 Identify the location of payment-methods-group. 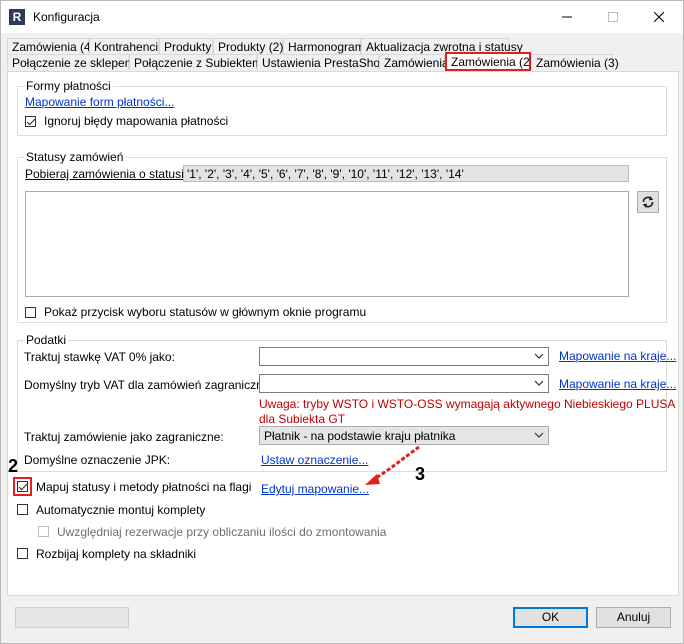
(342, 111).